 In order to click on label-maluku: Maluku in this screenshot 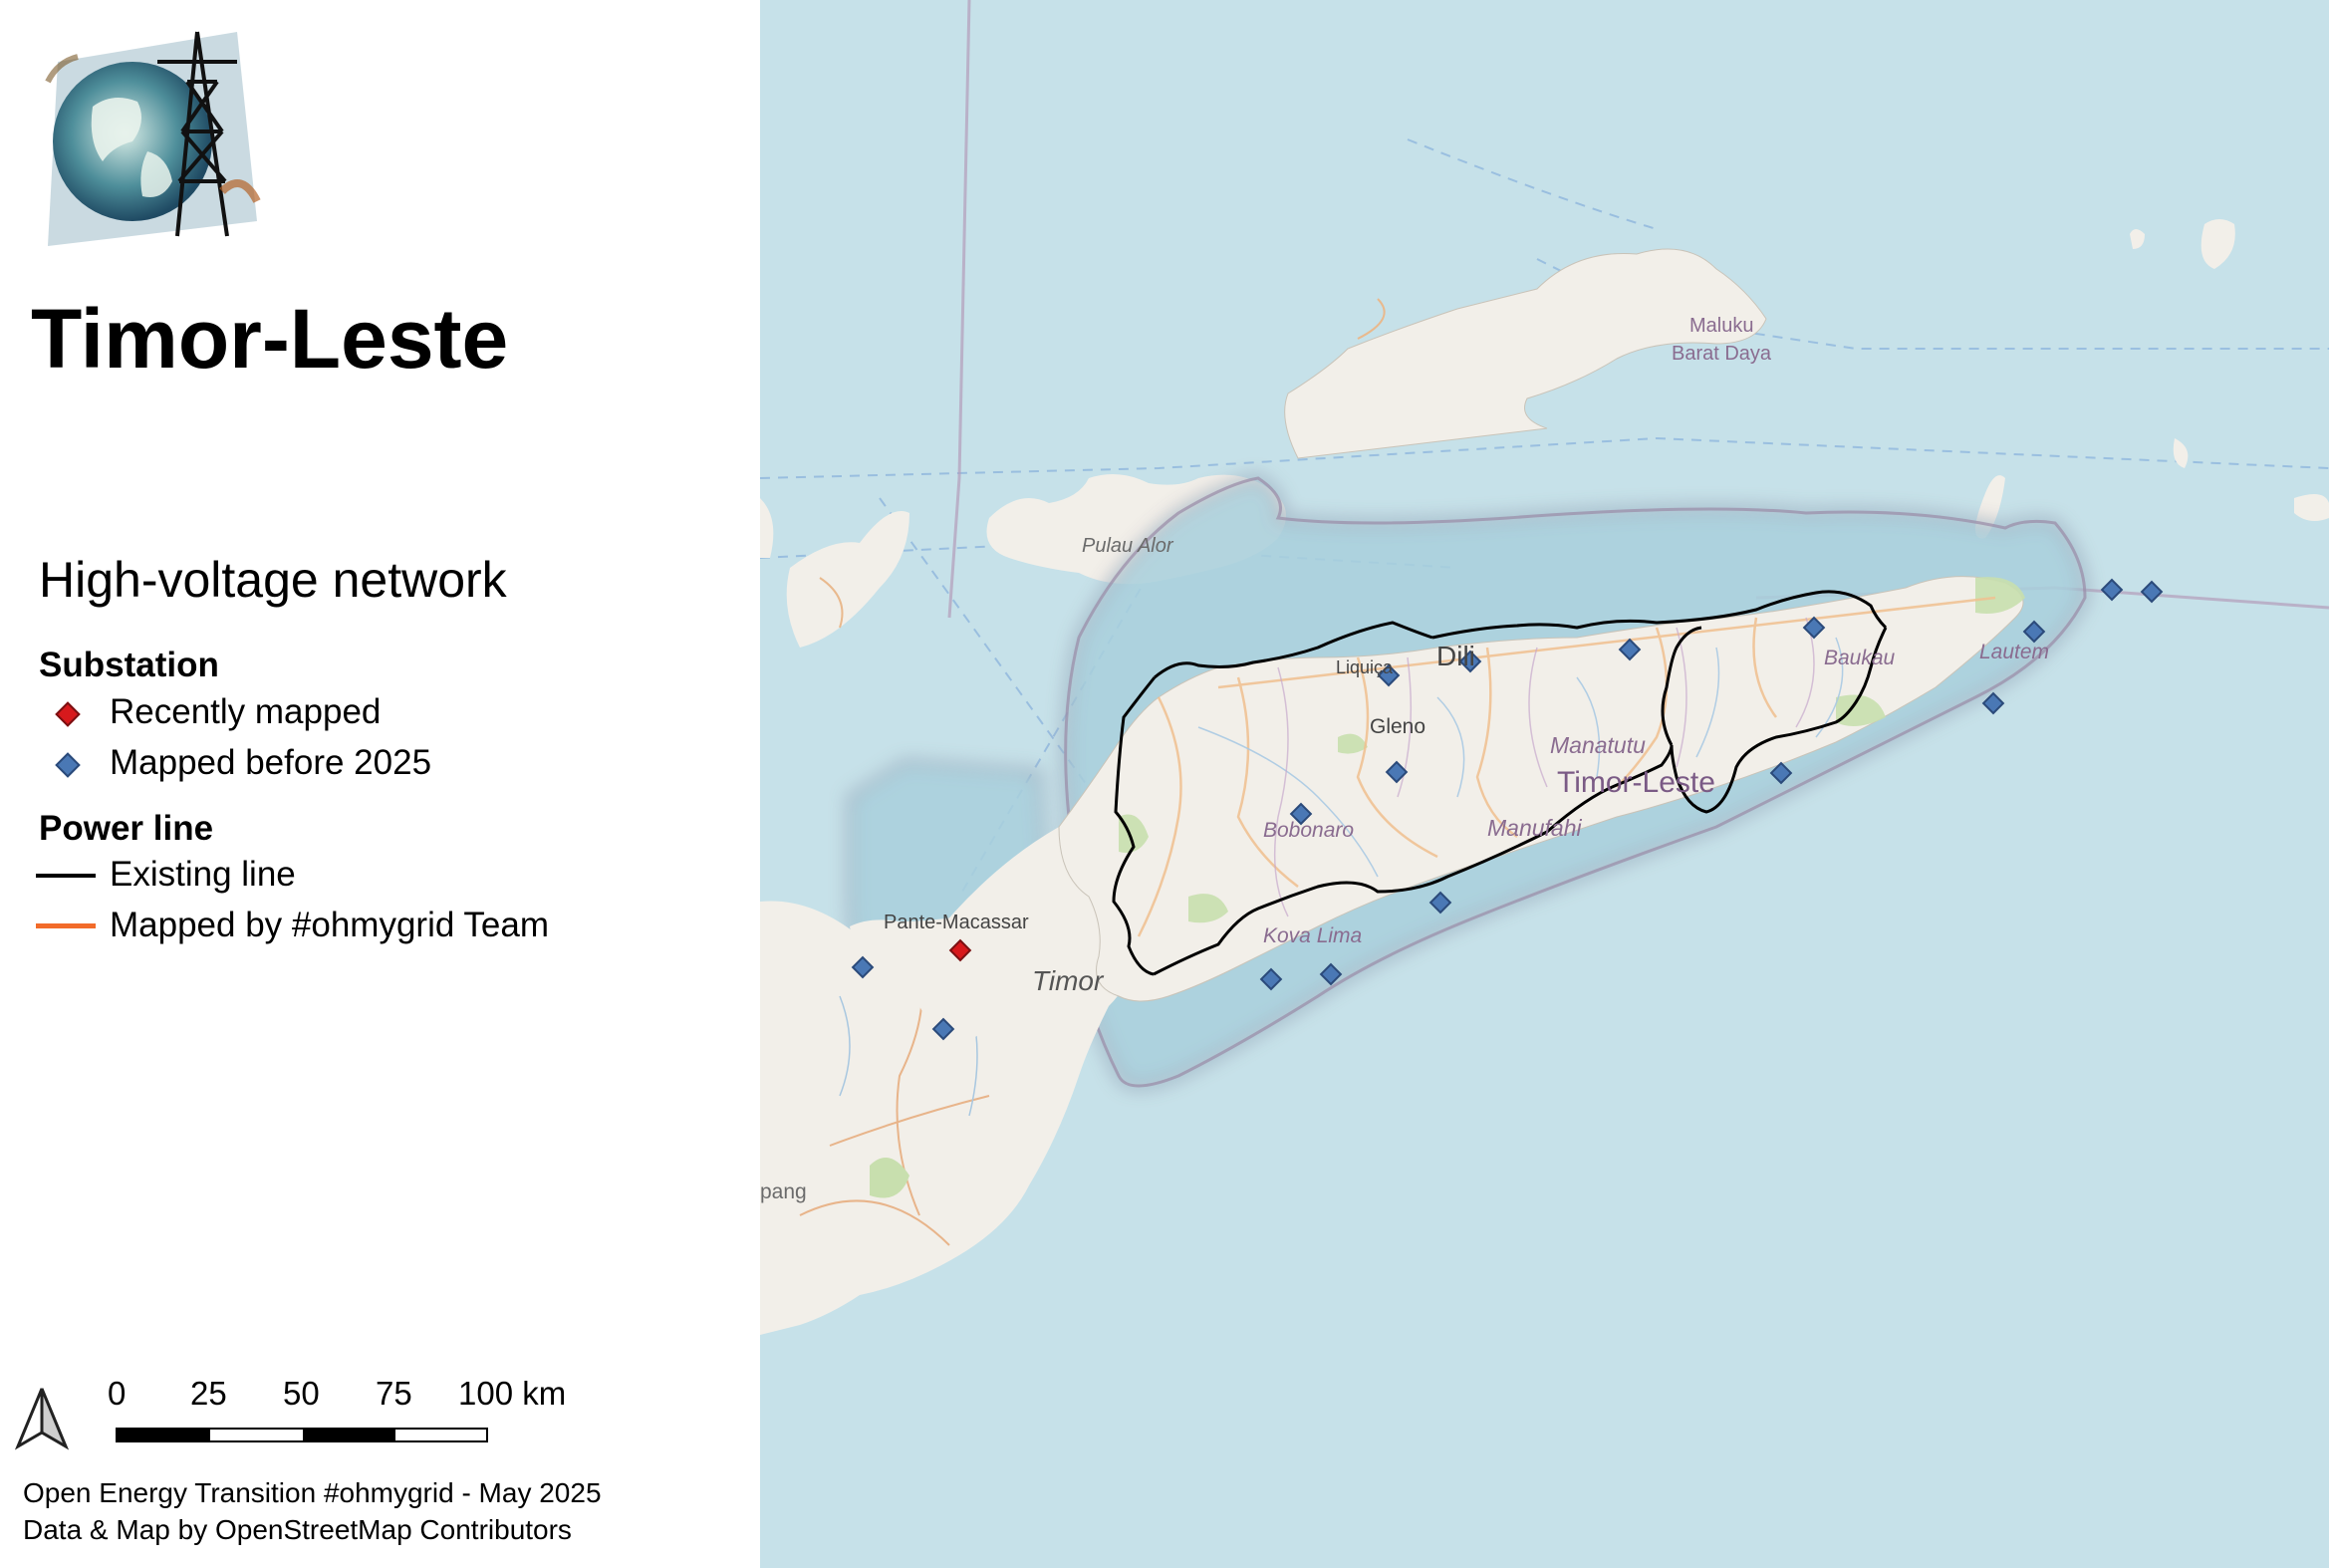, I will do `click(1721, 326)`.